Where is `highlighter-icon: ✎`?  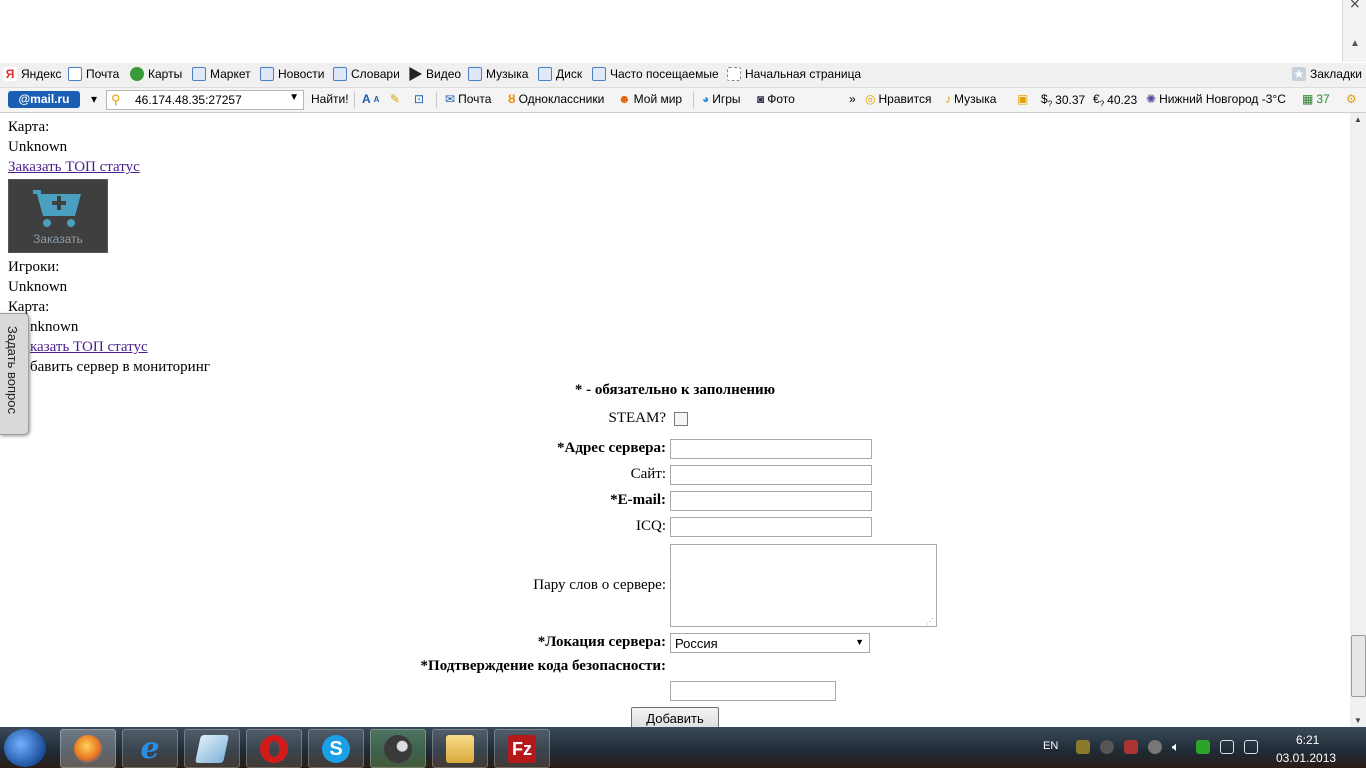
highlighter-icon: ✎ is located at coordinates (395, 99).